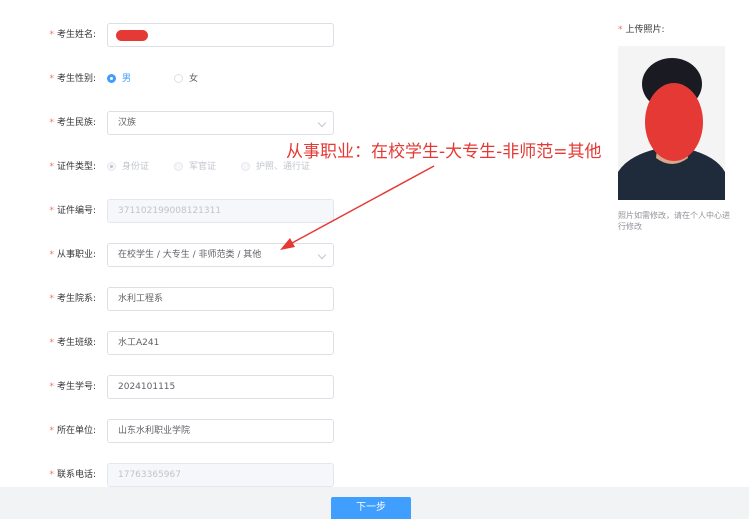 The height and width of the screenshot is (519, 749). Describe the element at coordinates (674, 221) in the screenshot. I see `photo-note: 照片如需修改，请在个人中心进行修改` at that location.